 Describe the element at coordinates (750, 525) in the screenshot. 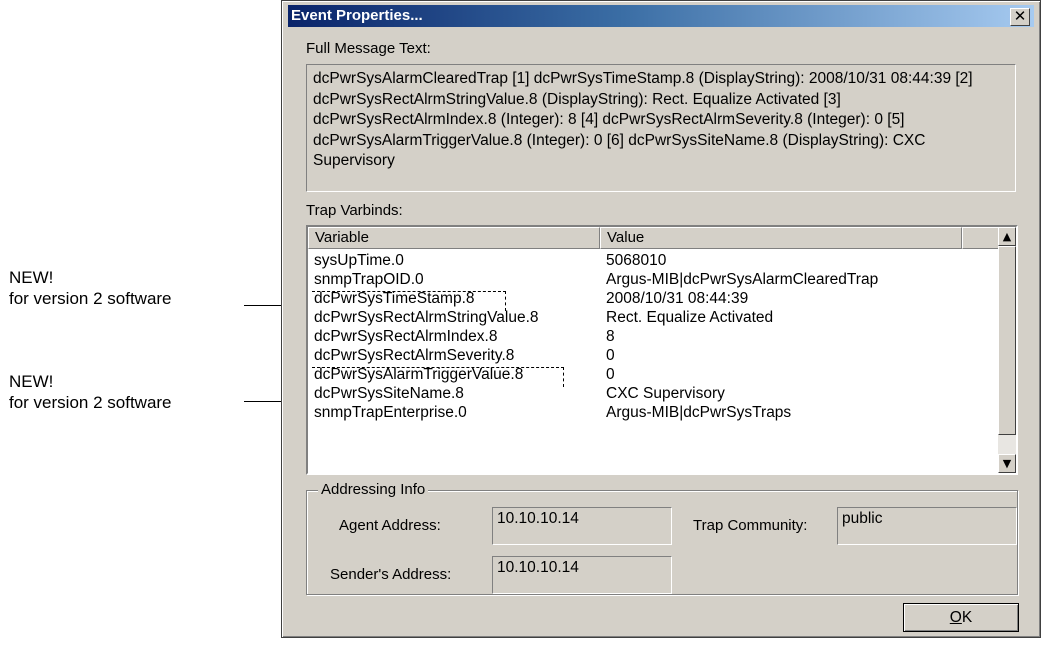

I see `trap-community-label: Trap Community:` at that location.